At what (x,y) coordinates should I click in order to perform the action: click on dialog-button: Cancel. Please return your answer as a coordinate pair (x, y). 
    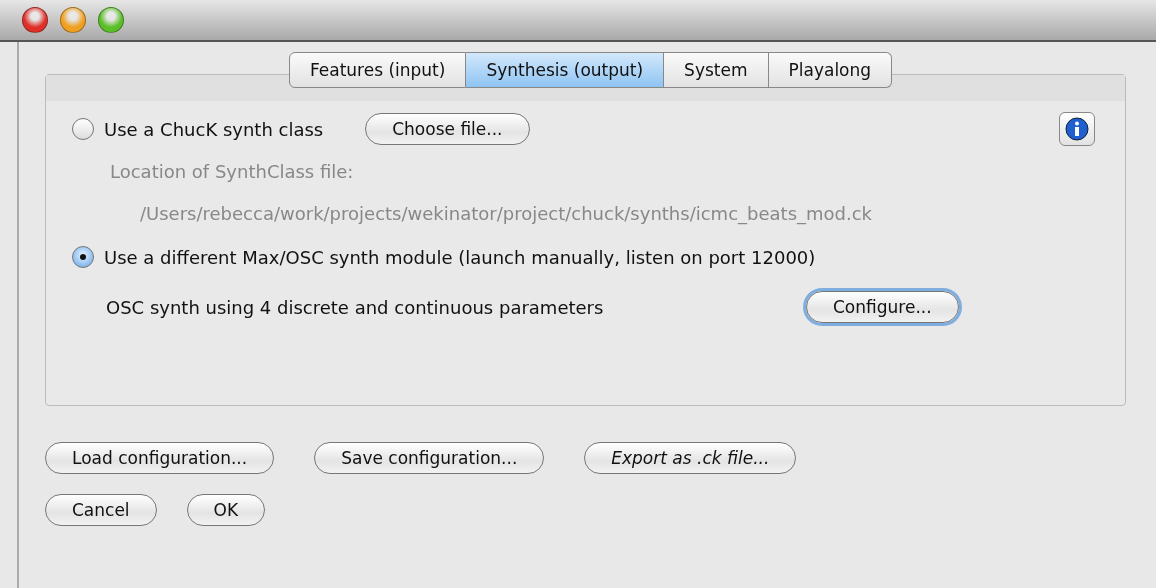
    Looking at the image, I should click on (101, 510).